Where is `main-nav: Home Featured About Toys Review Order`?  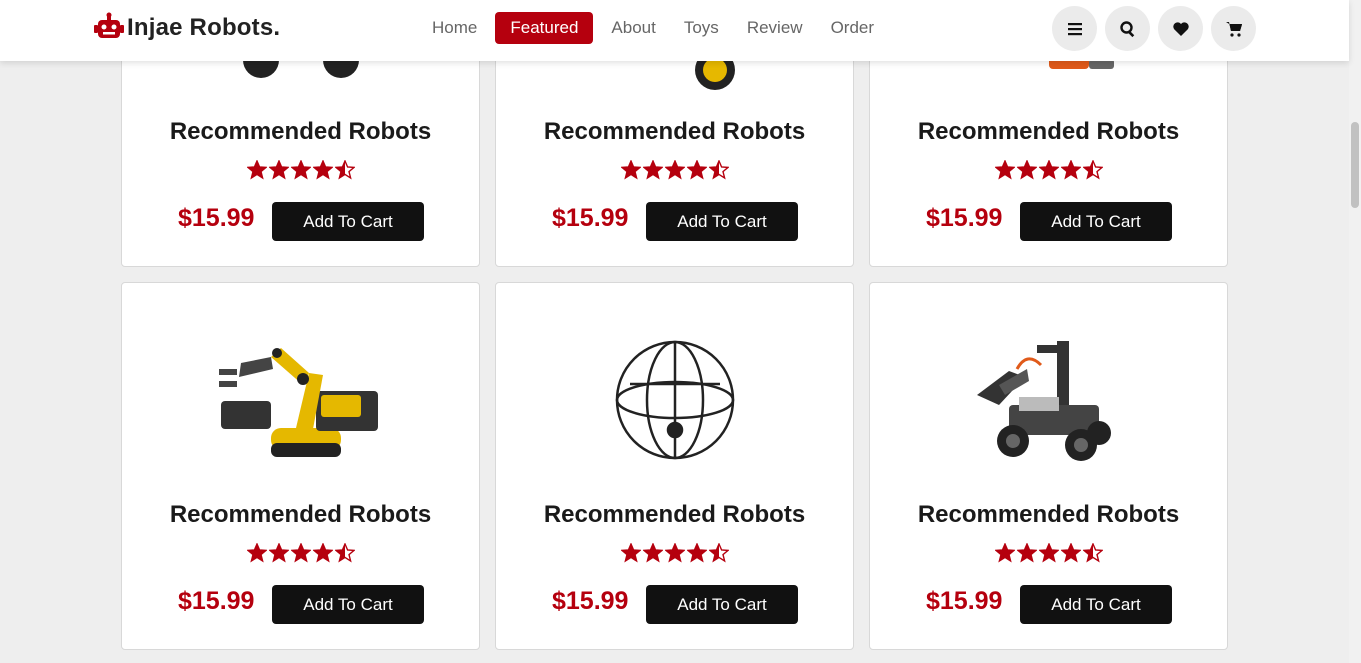 main-nav: Home Featured About Toys Review Order is located at coordinates (657, 28).